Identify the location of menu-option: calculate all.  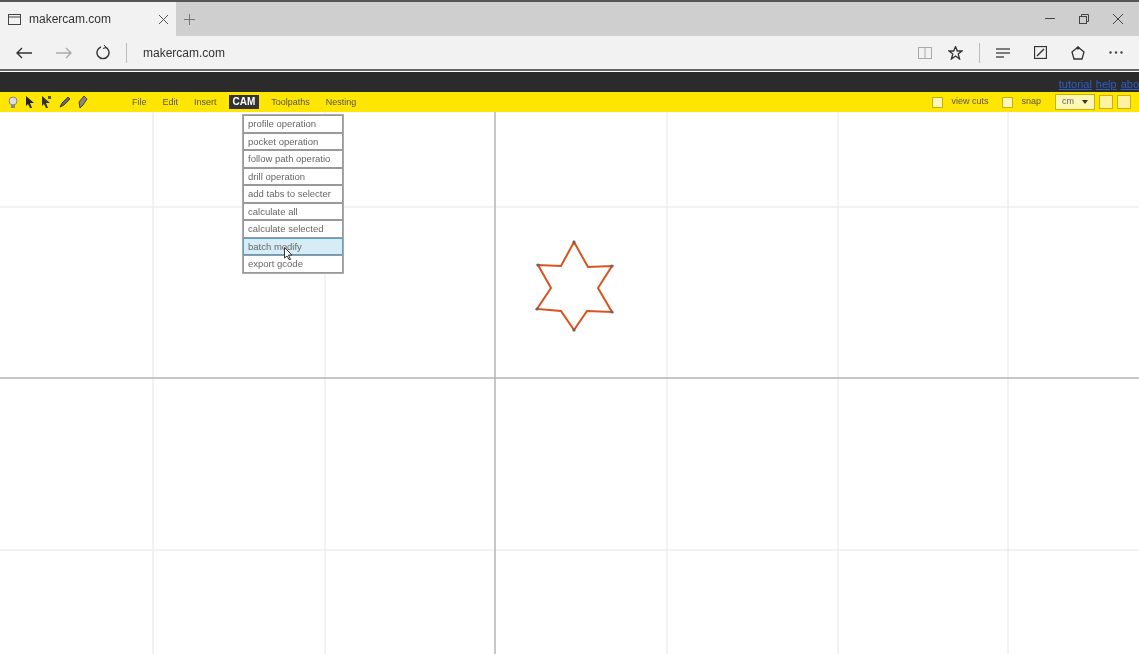
(293, 211).